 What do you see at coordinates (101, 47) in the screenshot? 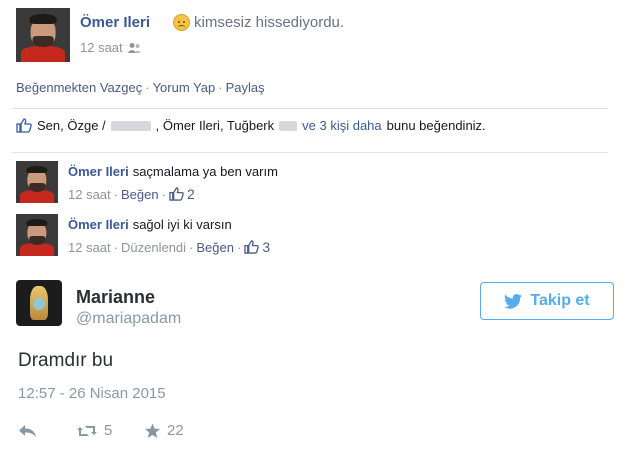
I see `post-time-text: 12 saat` at bounding box center [101, 47].